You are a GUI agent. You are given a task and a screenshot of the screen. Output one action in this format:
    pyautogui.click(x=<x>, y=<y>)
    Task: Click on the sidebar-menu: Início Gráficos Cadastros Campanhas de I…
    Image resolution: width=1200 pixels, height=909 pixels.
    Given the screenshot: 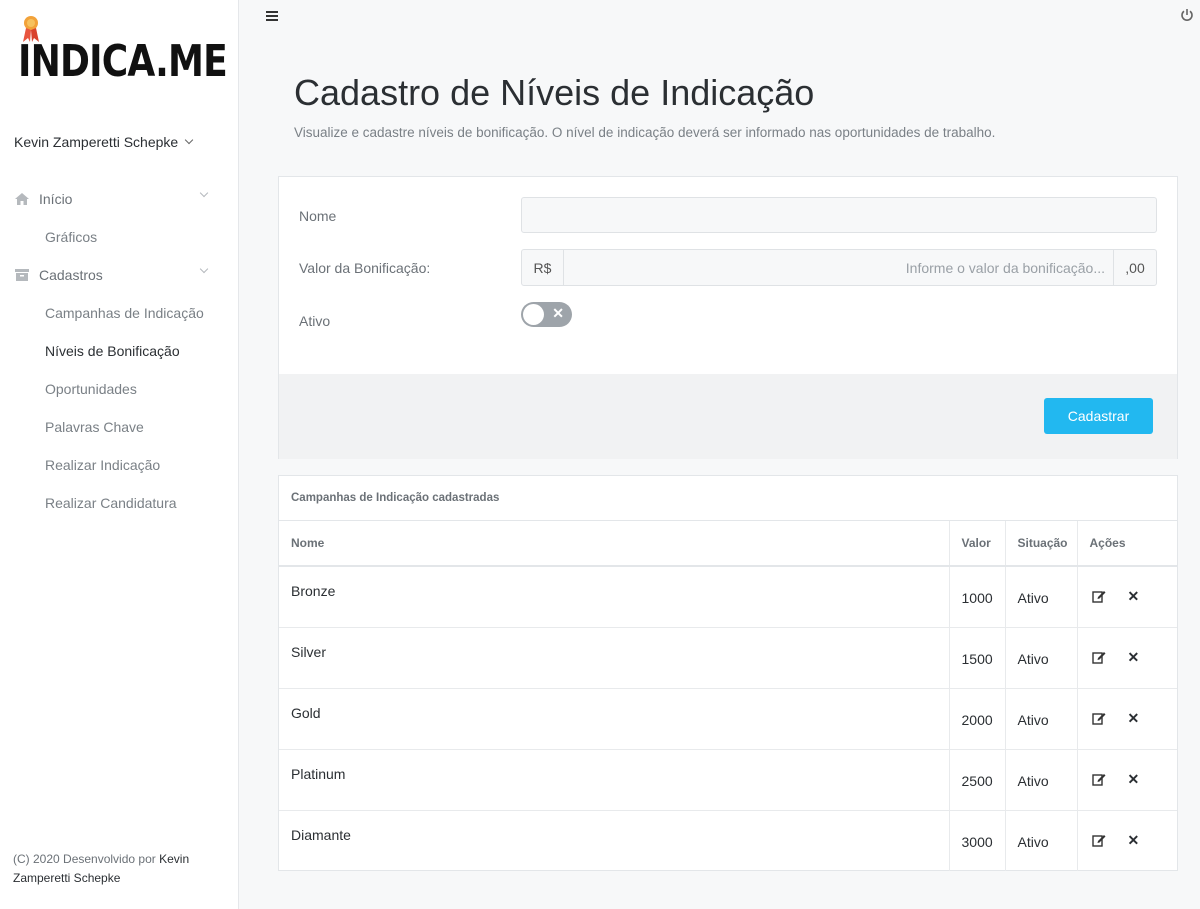 What is the action you would take?
    pyautogui.click(x=119, y=351)
    